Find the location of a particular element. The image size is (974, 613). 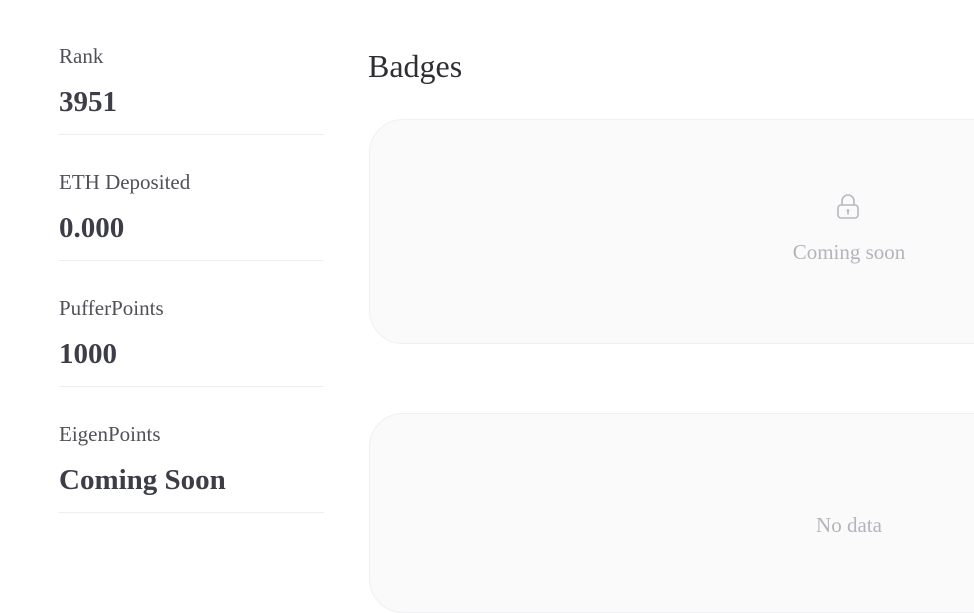

stat-puffer-points: PufferPoints 1000 is located at coordinates (191, 319).